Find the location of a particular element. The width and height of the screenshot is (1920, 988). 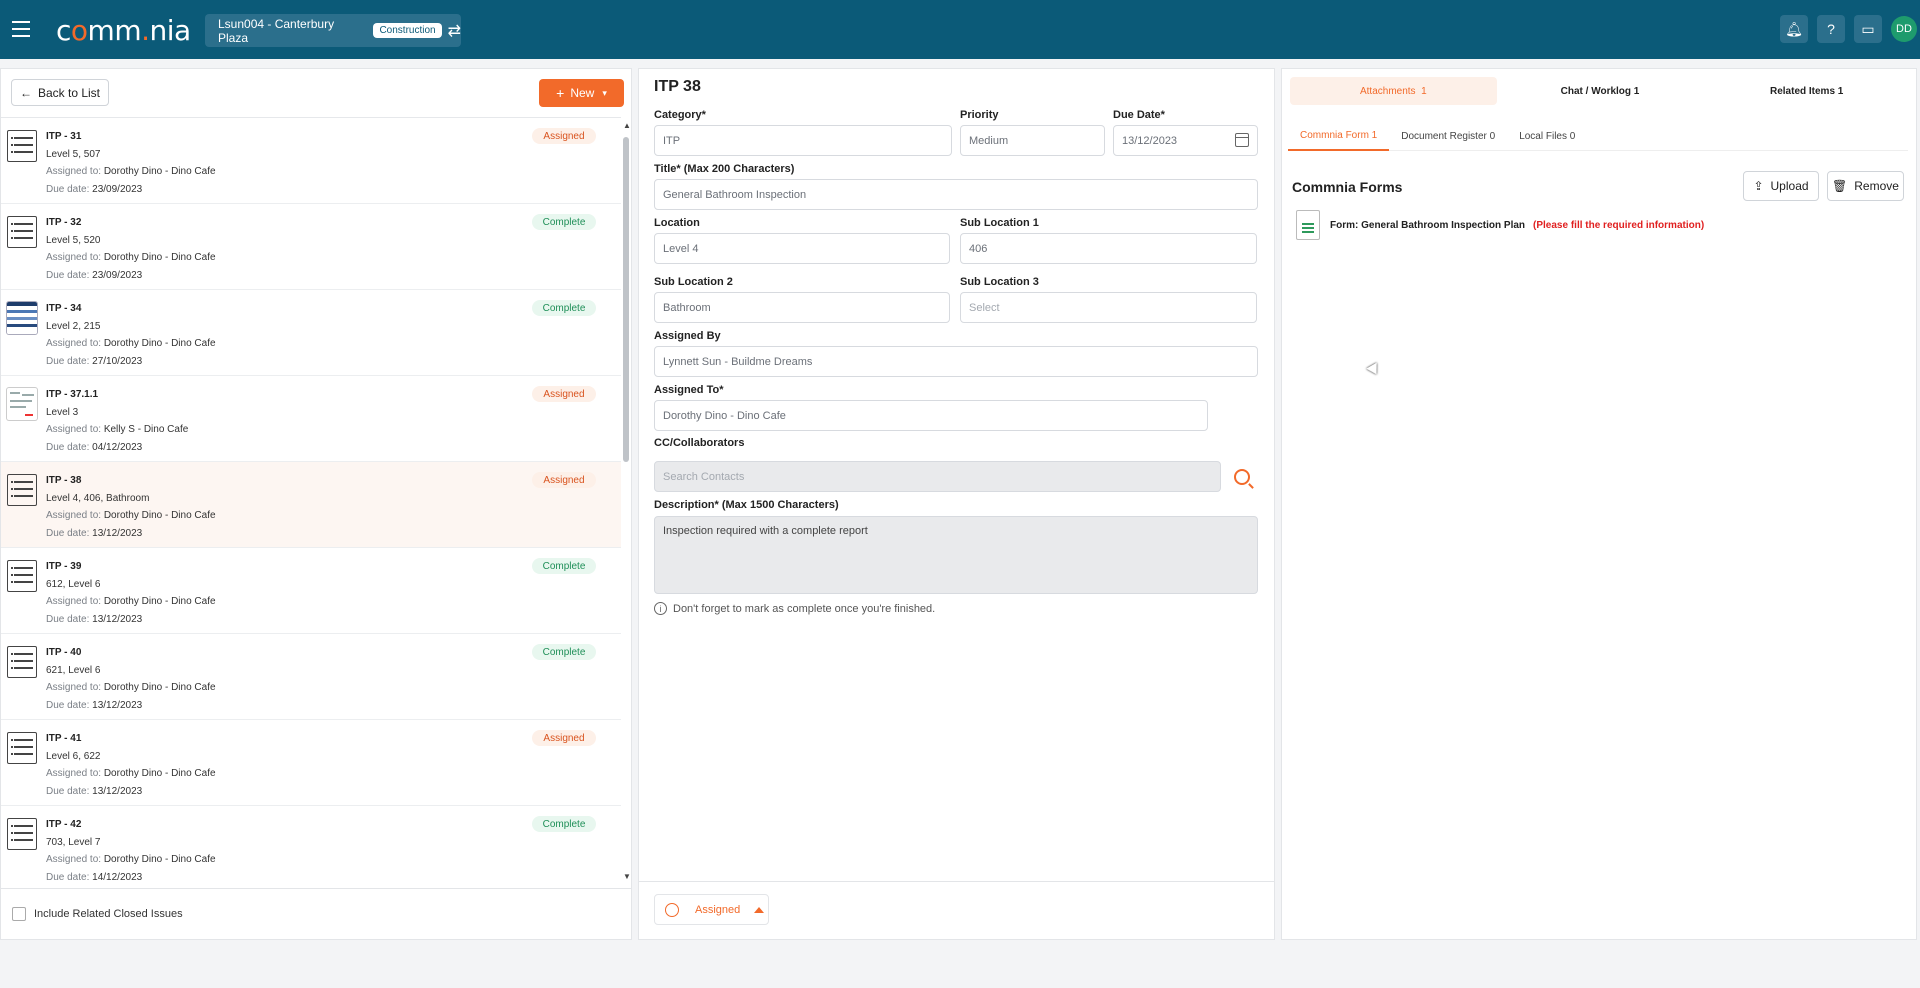

sub-location-2-label: Sub Location 2 is located at coordinates (693, 282).